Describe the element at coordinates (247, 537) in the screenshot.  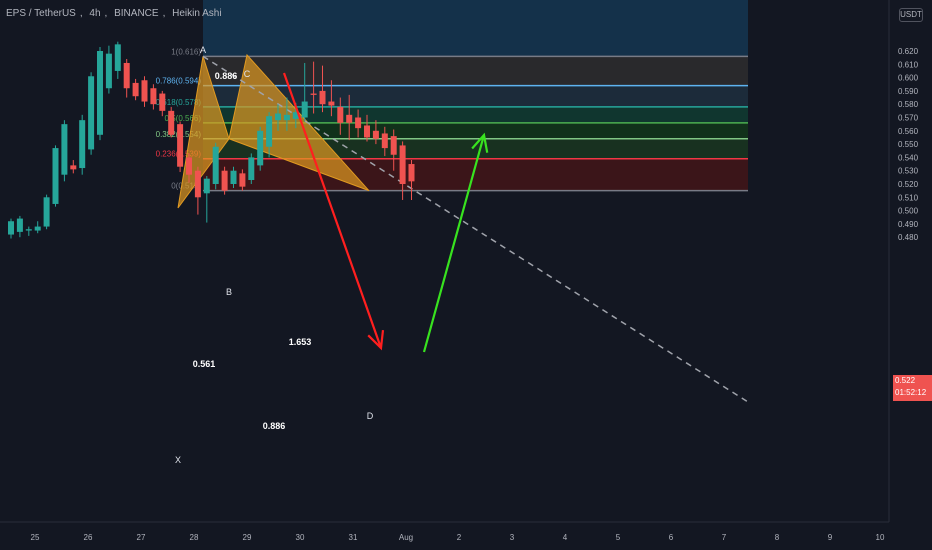
I see `time-tick-label: 29` at that location.